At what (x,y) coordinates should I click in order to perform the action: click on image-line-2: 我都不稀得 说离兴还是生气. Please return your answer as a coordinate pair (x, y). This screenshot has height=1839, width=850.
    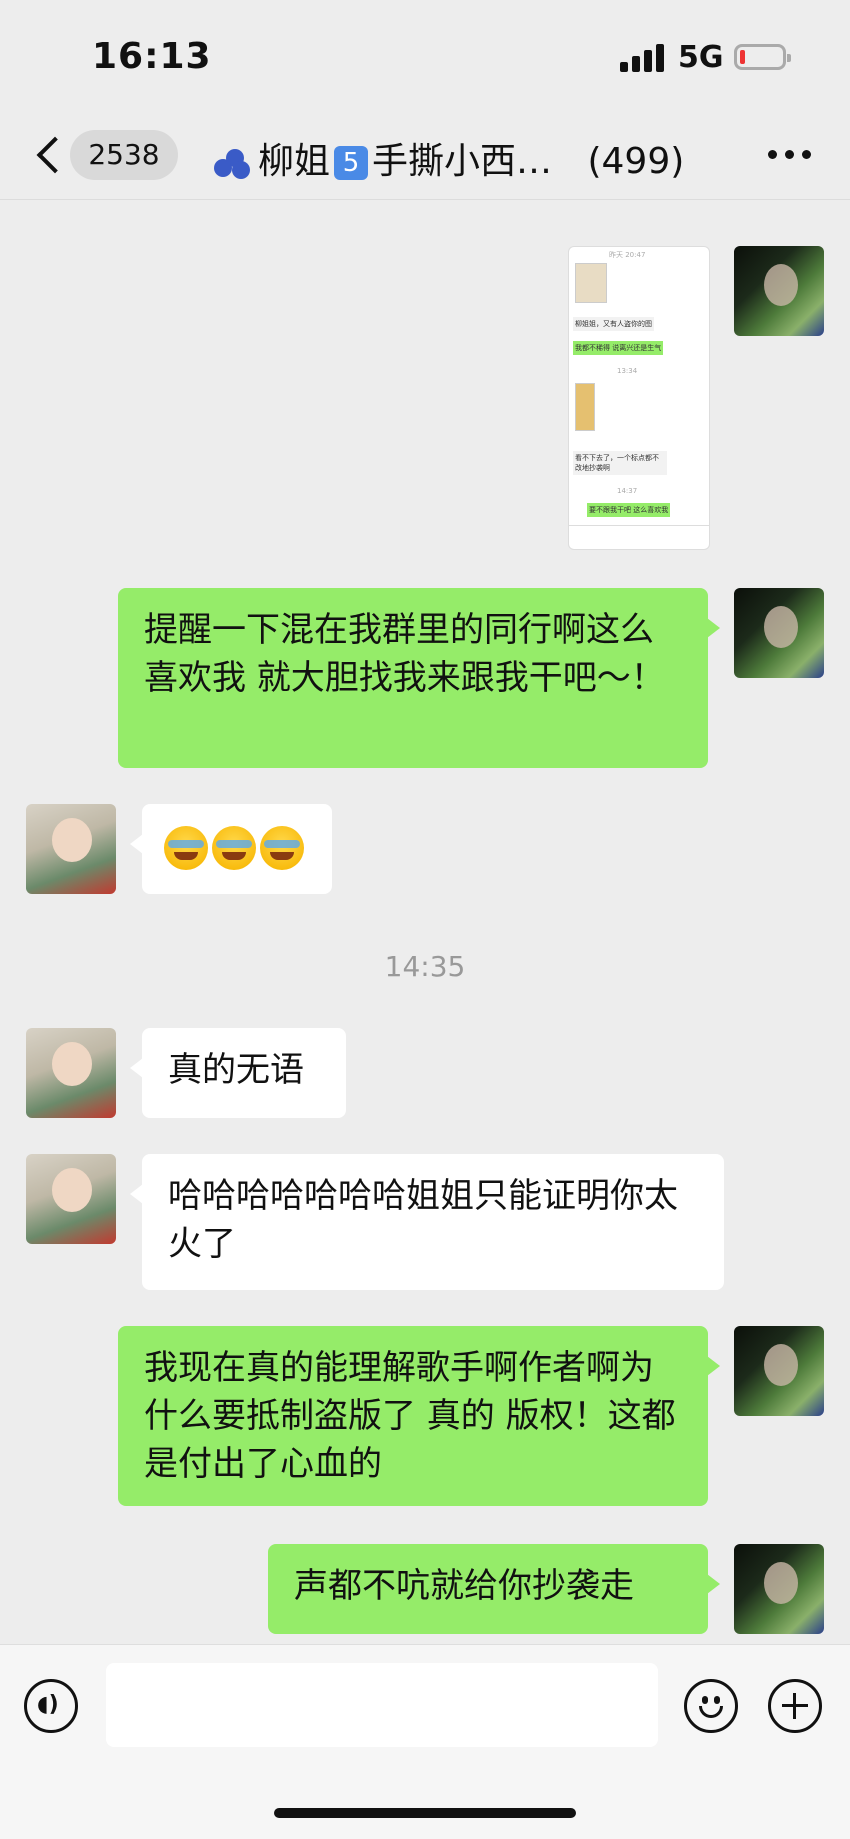
    Looking at the image, I should click on (618, 348).